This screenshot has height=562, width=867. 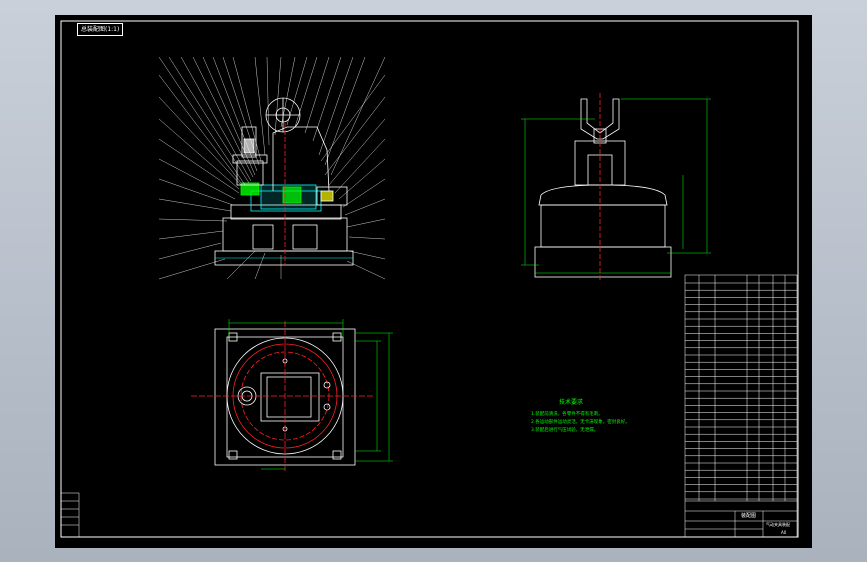 What do you see at coordinates (70, 515) in the screenshot?
I see `revision-block` at bounding box center [70, 515].